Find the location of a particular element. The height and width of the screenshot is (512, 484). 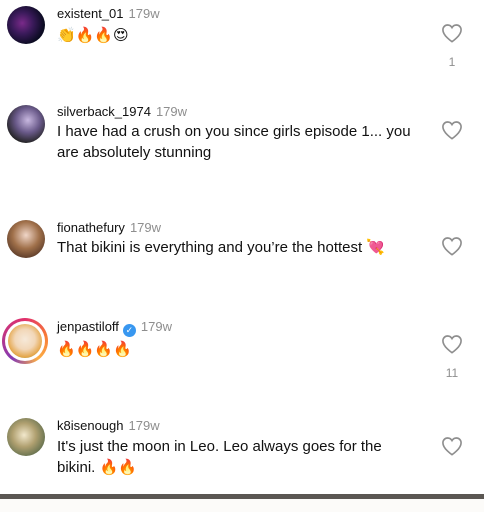

username: silverback_1974 is located at coordinates (104, 111).